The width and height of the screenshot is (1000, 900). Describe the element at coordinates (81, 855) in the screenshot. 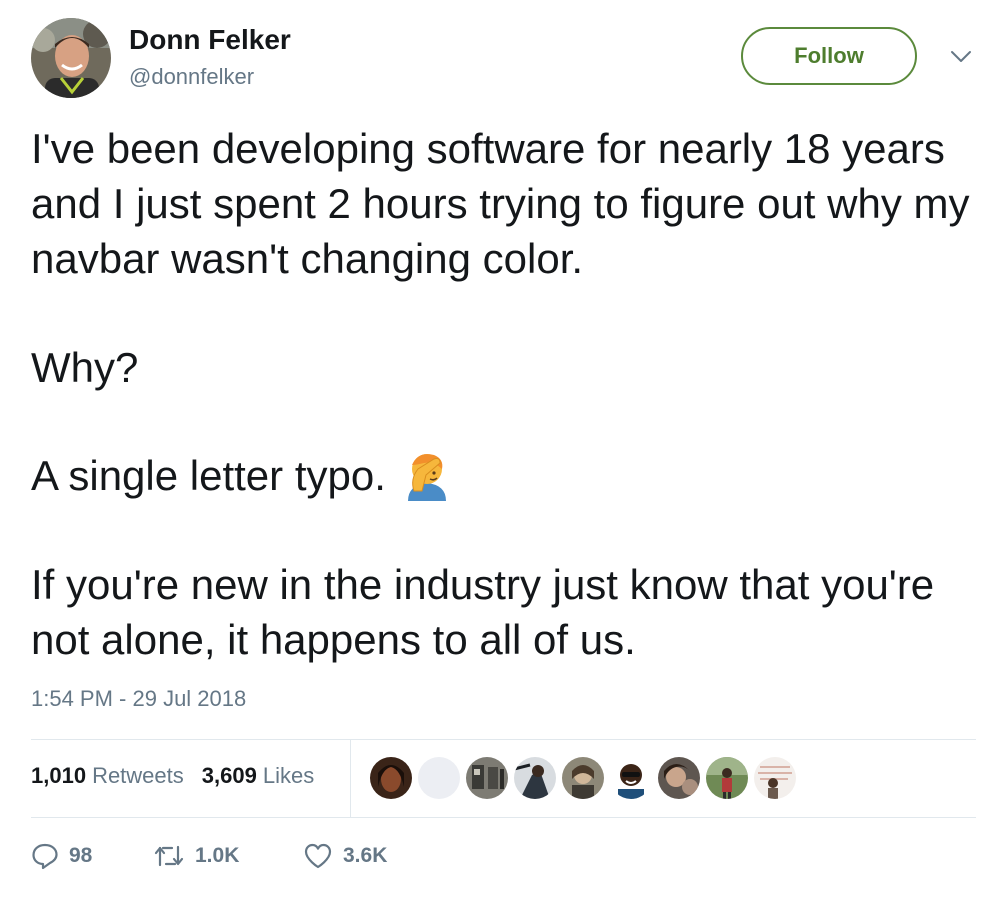

I see `reply-count: 98` at that location.